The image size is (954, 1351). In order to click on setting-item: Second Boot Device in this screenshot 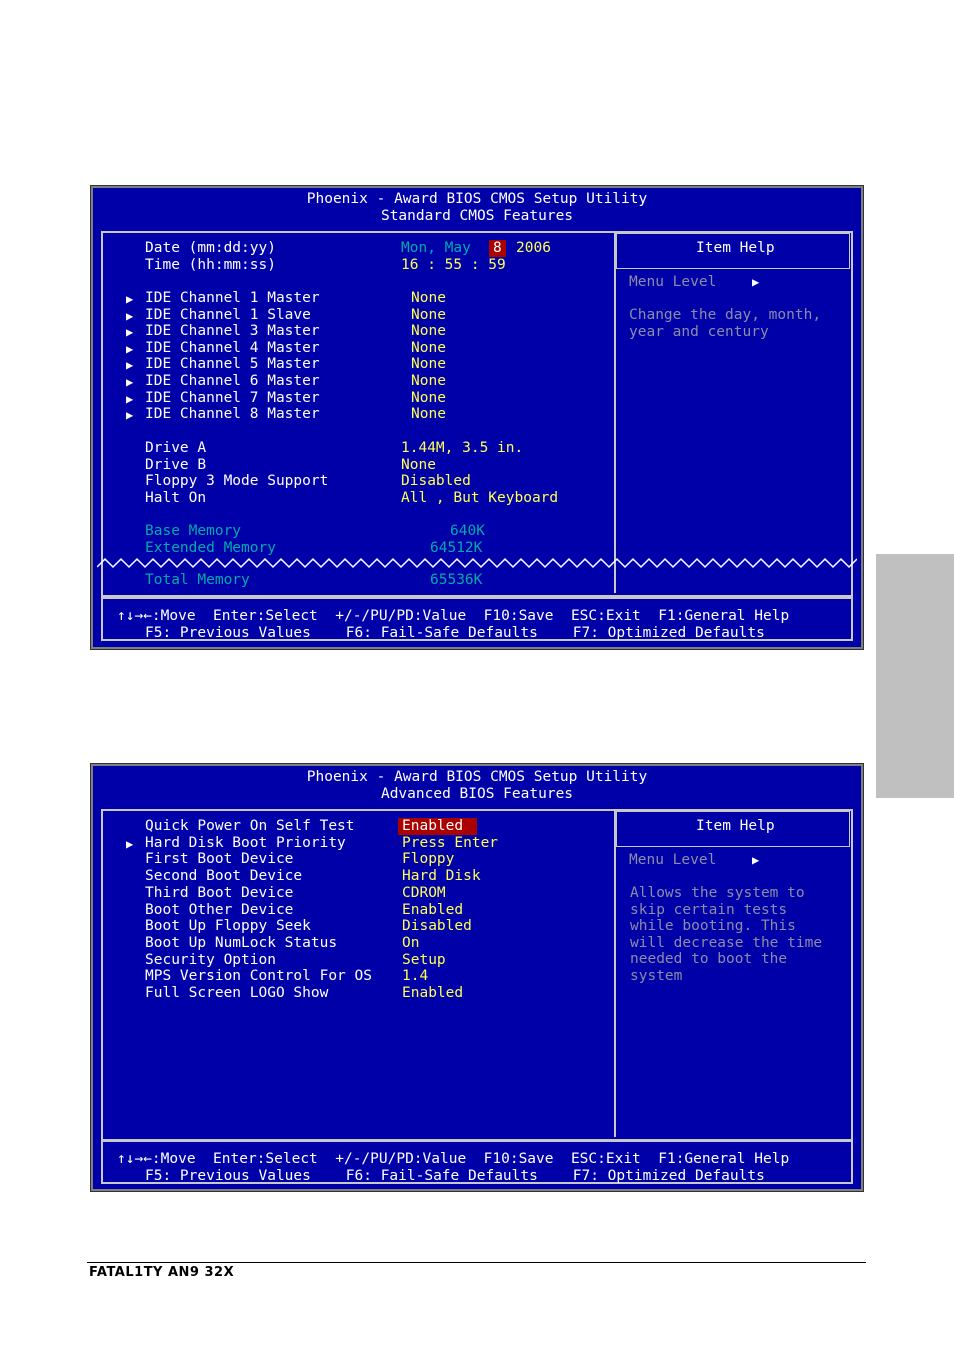, I will do `click(223, 876)`.